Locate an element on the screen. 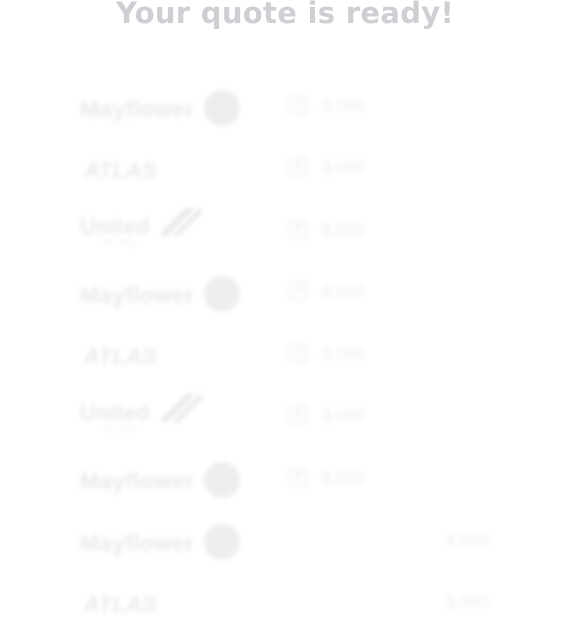 This screenshot has height=634, width=570. quote-row: Mayflower $,000 is located at coordinates (285, 541).